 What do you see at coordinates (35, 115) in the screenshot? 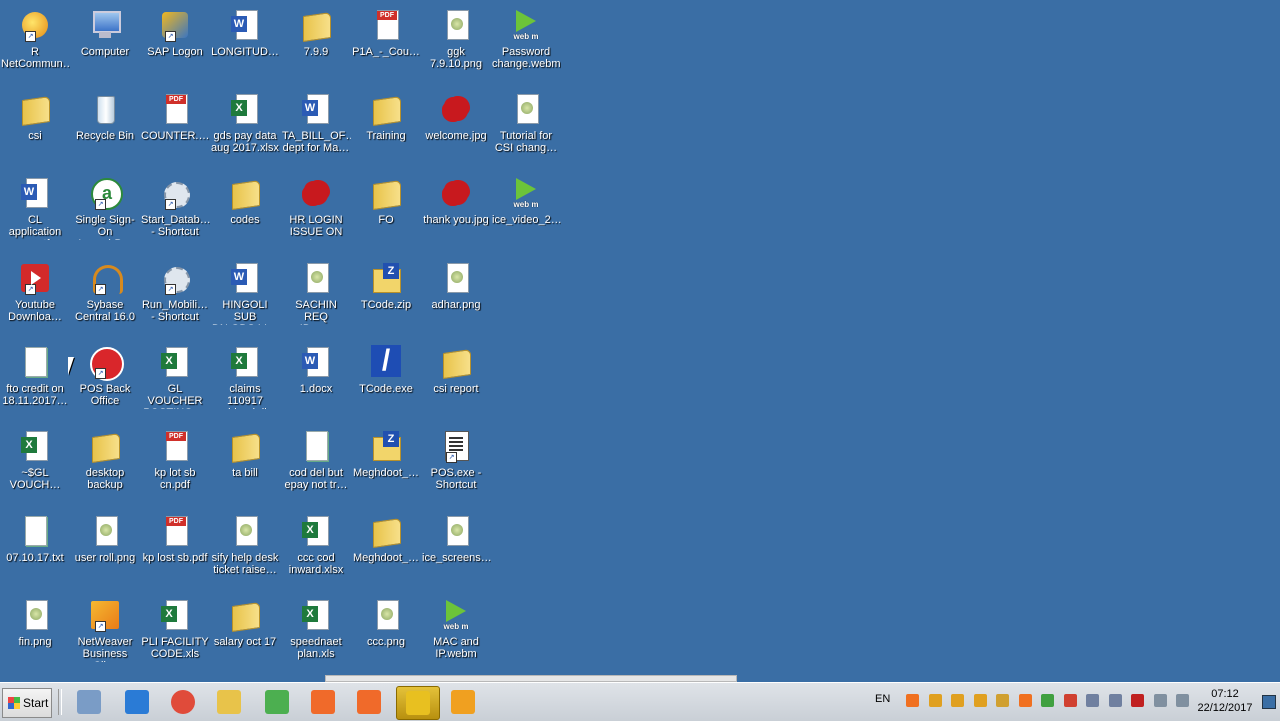
I see `desktop-icon: csi` at bounding box center [35, 115].